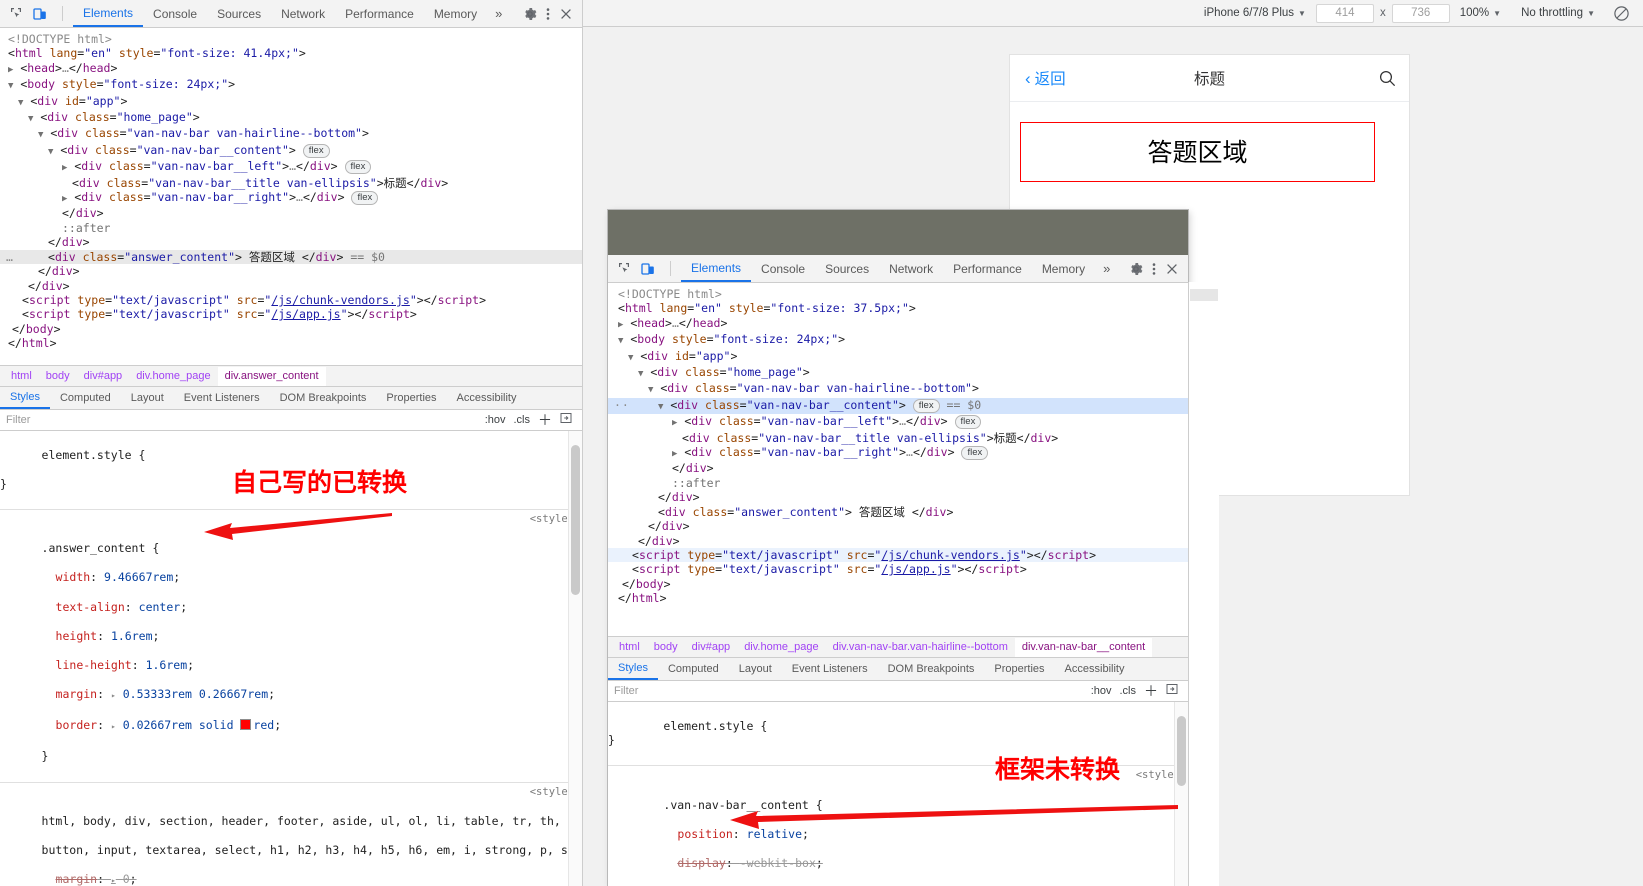 Image resolution: width=1643 pixels, height=886 pixels. What do you see at coordinates (1255, 13) in the screenshot?
I see `device-selector: iPhone 6/7/8 Plus ▼` at bounding box center [1255, 13].